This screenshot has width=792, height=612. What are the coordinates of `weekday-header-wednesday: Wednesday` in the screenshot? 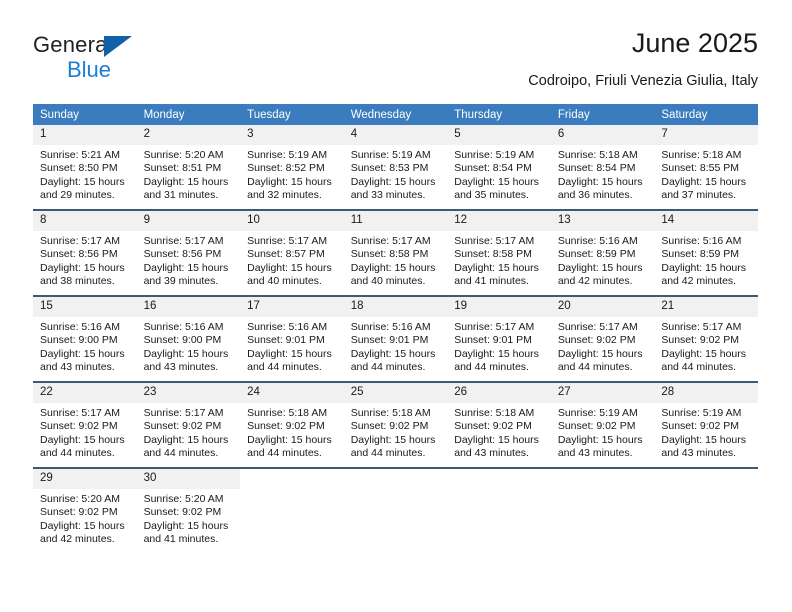 It's located at (395, 114).